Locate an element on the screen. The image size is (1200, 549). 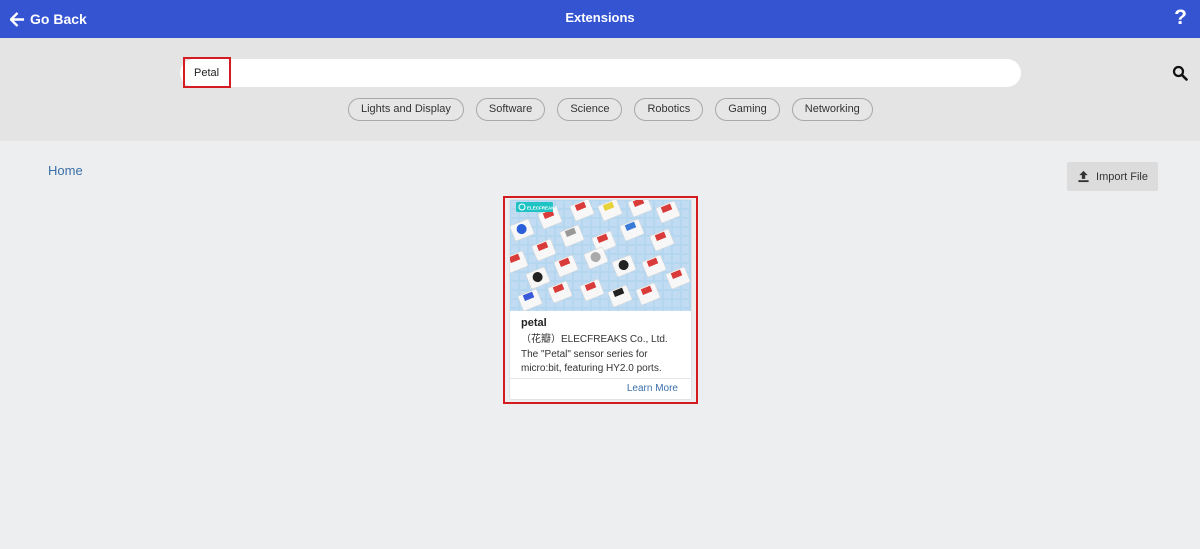
search-icon is located at coordinates (1180, 73).